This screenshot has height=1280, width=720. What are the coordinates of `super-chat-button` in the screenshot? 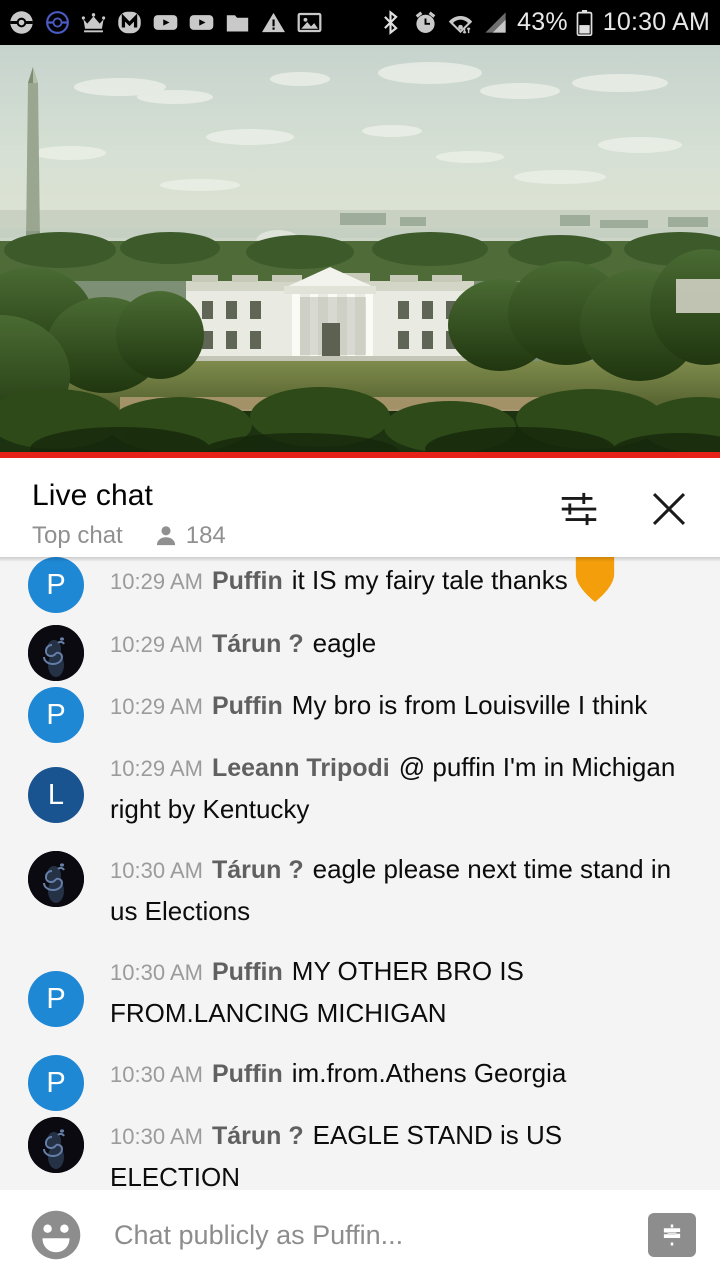 It's located at (672, 1235).